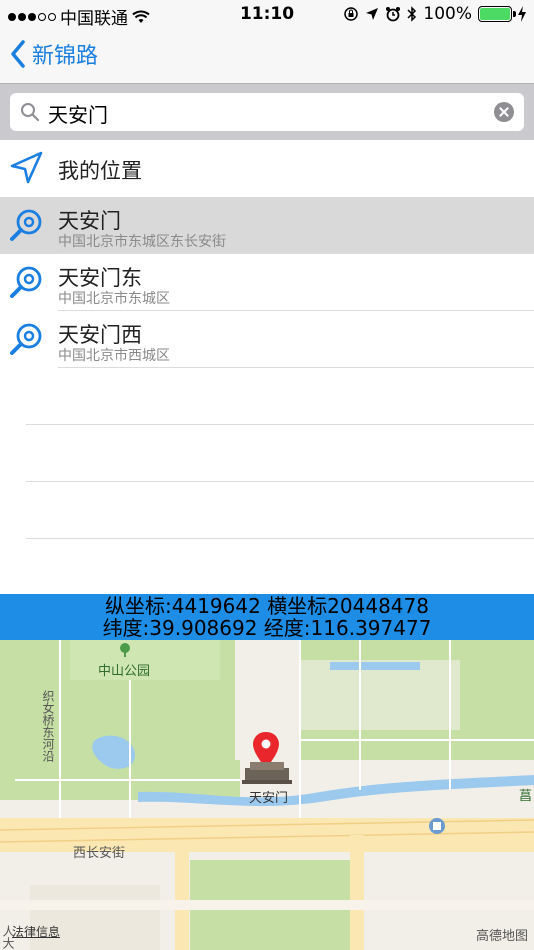 The height and width of the screenshot is (950, 534). Describe the element at coordinates (114, 356) in the screenshot. I see `result-subtitle: 中国北京市西城区` at that location.